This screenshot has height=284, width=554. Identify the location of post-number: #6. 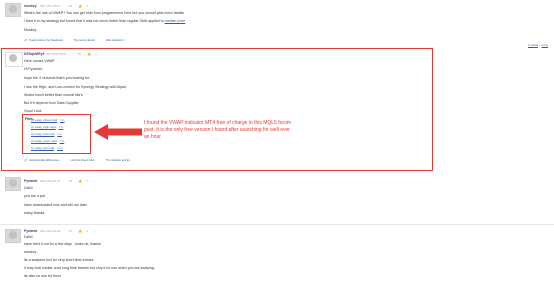
(70, 181).